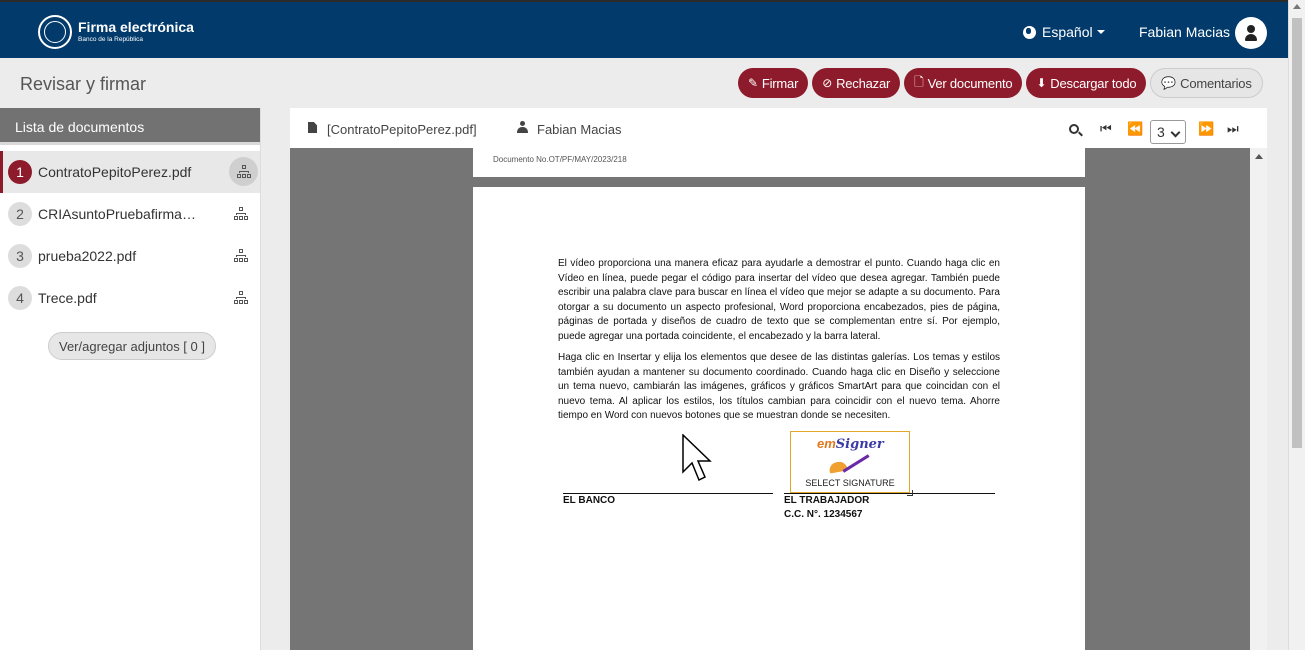 This screenshot has width=1305, height=650. I want to click on download-icon: ⬇, so click(1041, 83).